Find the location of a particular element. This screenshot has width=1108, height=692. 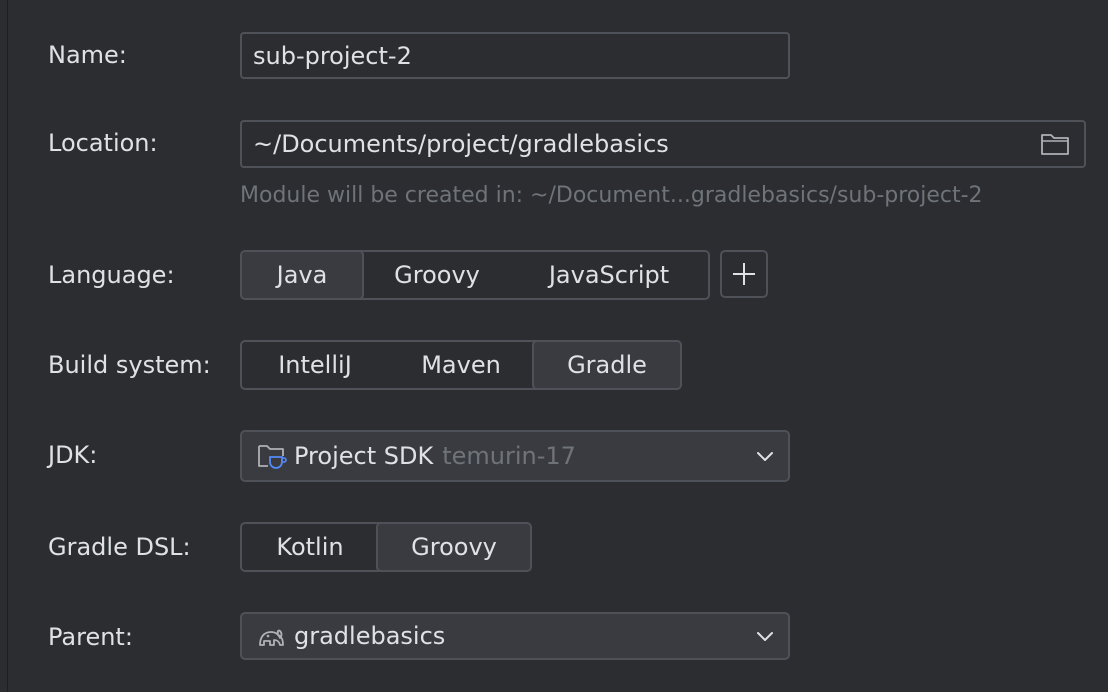

build-option-intellij: IntelliJ is located at coordinates (315, 365).